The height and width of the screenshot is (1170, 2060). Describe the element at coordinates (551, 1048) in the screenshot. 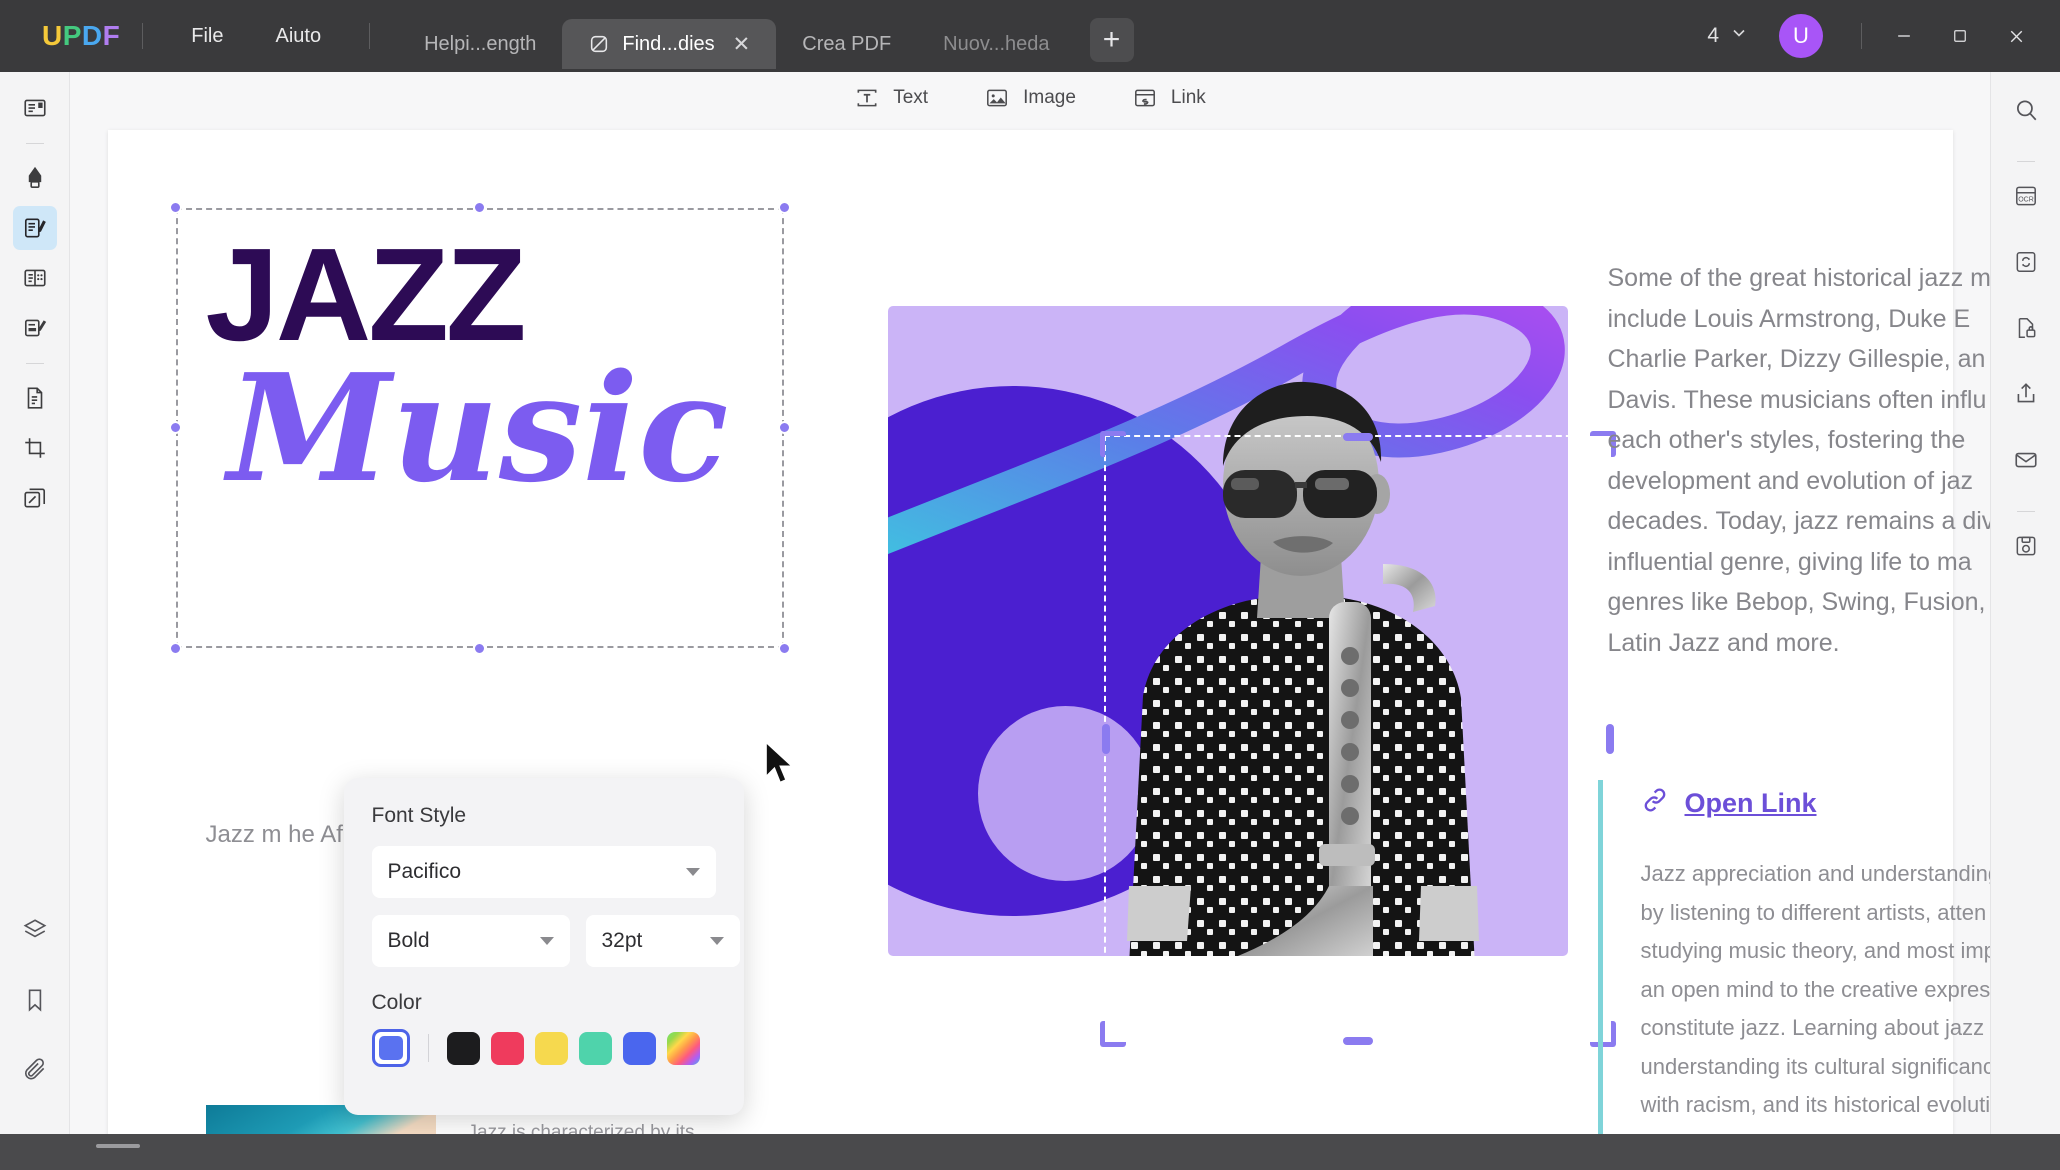

I see `color-swatch-yellow` at that location.